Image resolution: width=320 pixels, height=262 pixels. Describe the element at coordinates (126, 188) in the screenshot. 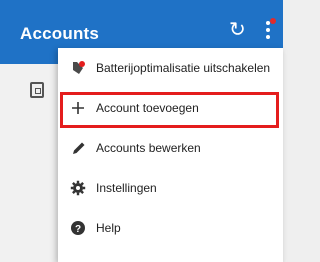

I see `menu-item-label: Instellingen` at that location.